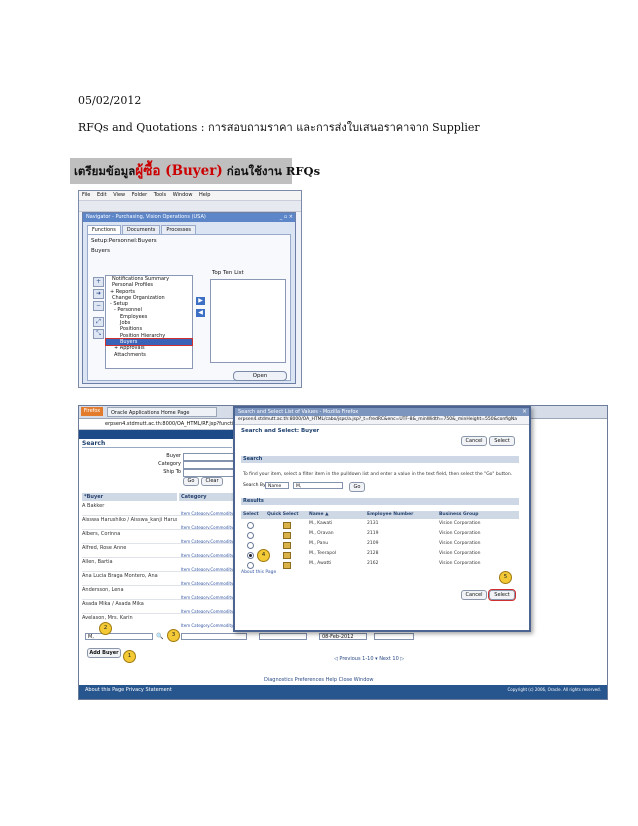  I want to click on collapse-icon: −, so click(98, 306).